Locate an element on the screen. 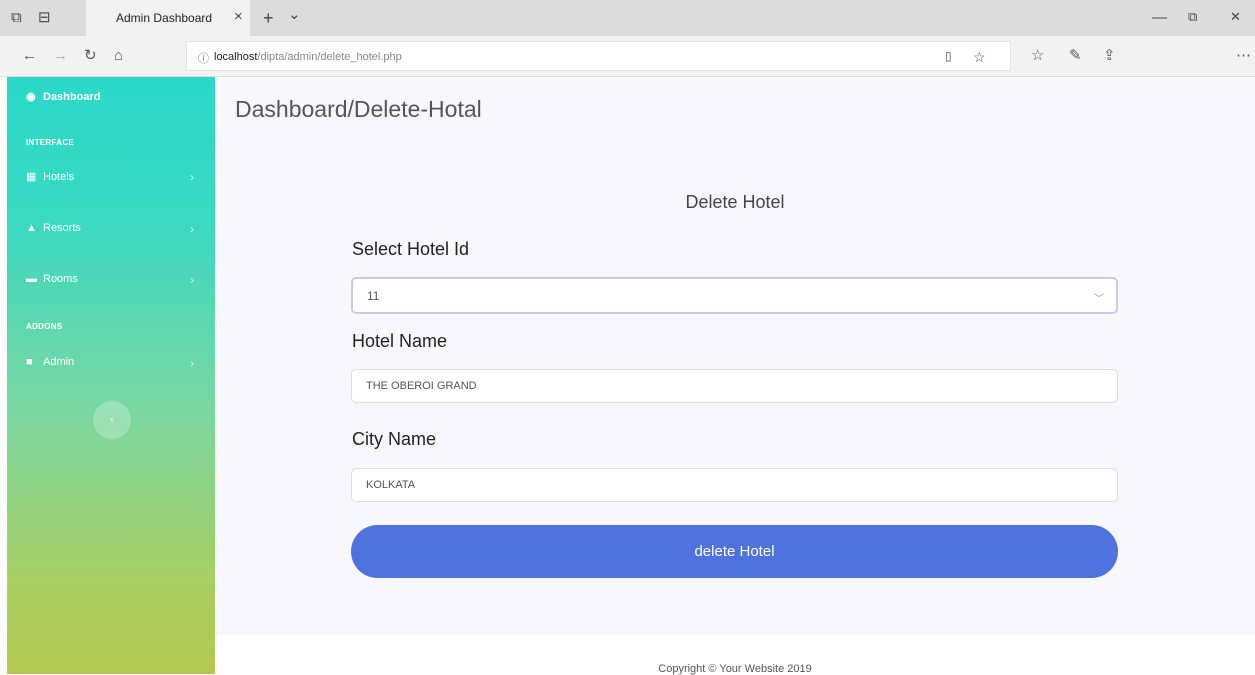 The width and height of the screenshot is (1255, 675). tab-list-icon: ⌄ is located at coordinates (294, 14).